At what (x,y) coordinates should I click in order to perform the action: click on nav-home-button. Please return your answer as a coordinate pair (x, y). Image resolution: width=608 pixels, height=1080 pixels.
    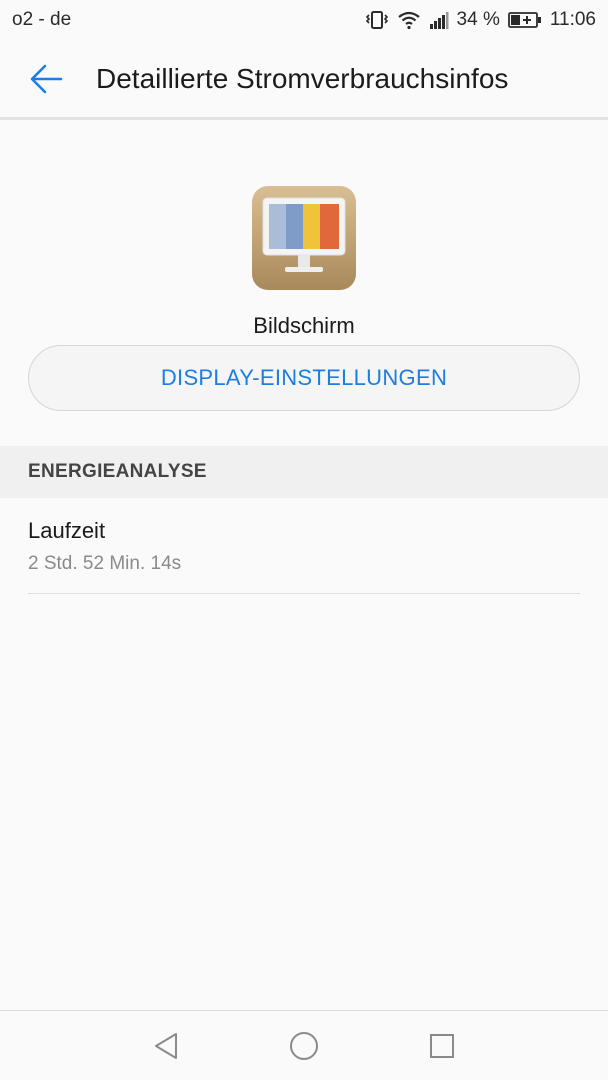
    Looking at the image, I should click on (304, 1046).